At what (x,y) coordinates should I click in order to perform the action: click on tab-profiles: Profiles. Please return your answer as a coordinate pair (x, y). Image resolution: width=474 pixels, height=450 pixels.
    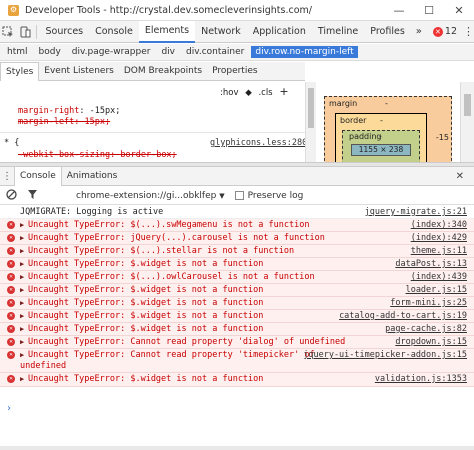
    Looking at the image, I should click on (387, 32).